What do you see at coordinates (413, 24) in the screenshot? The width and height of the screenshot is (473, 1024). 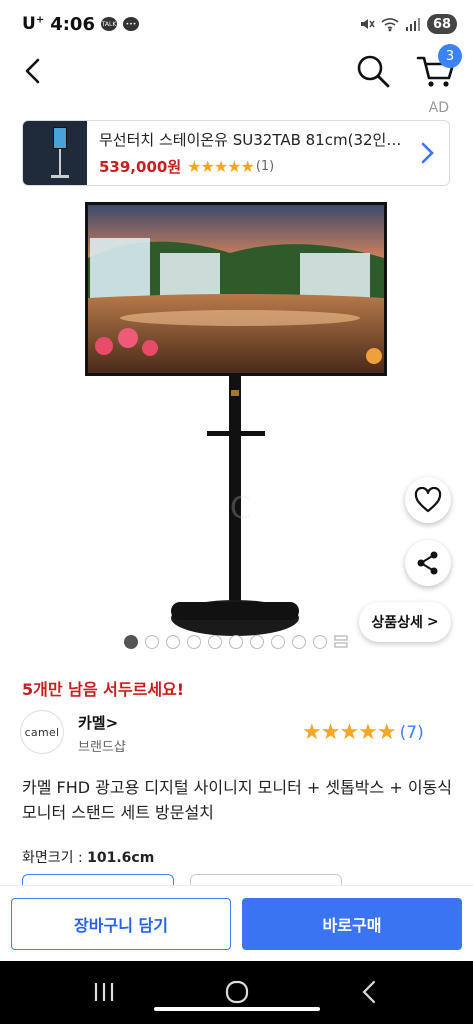 I see `signal-icon` at bounding box center [413, 24].